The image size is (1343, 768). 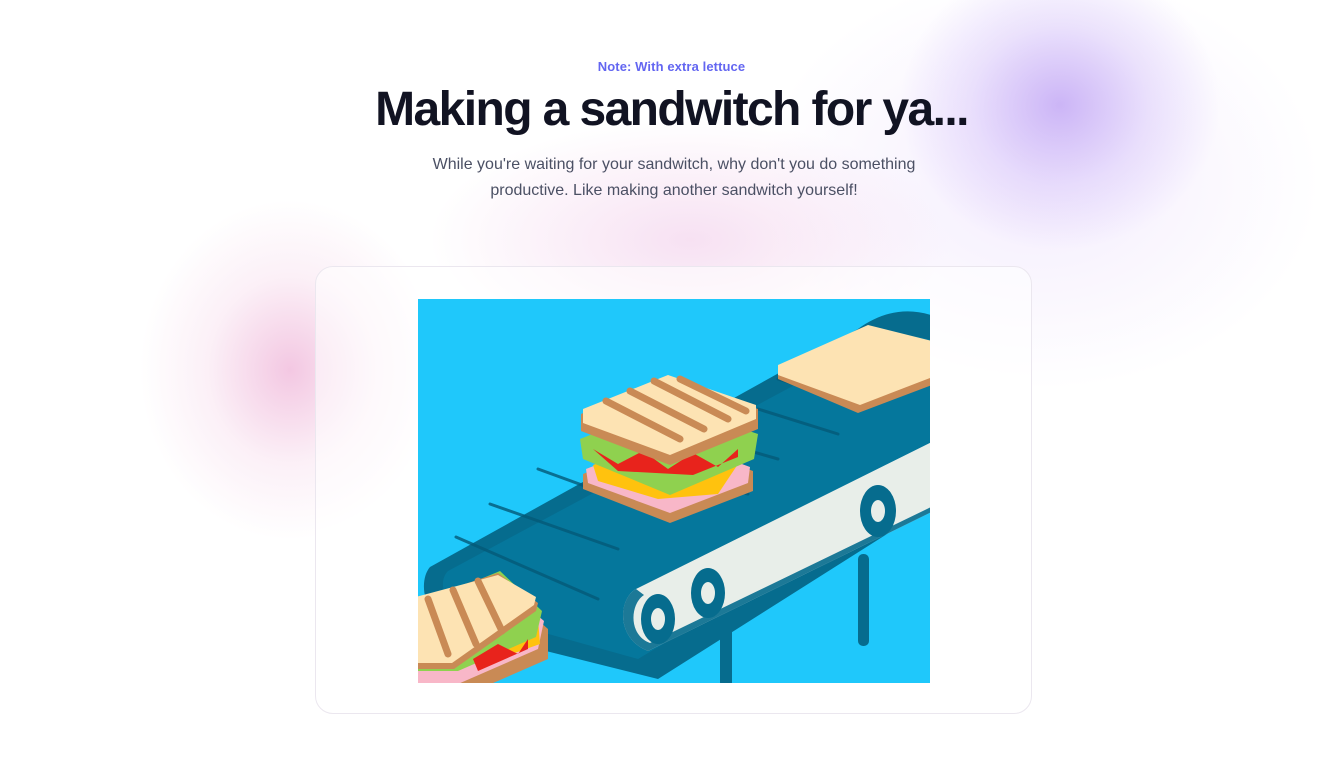 What do you see at coordinates (671, 66) in the screenshot?
I see `note-label: Note: With extra lettuce` at bounding box center [671, 66].